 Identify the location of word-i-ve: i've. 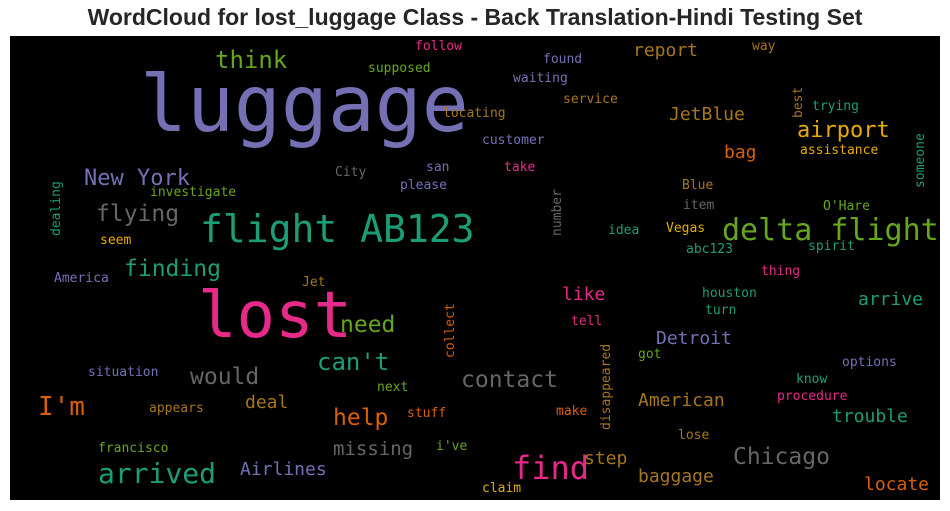
(452, 446).